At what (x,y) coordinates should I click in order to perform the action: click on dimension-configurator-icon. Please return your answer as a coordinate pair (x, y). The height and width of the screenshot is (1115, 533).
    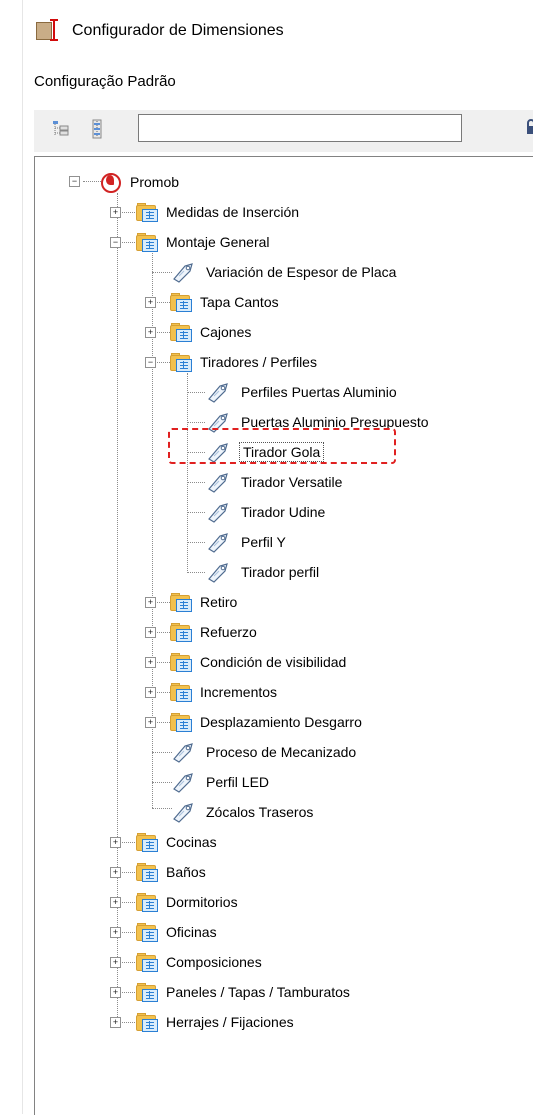
    Looking at the image, I should click on (49, 31).